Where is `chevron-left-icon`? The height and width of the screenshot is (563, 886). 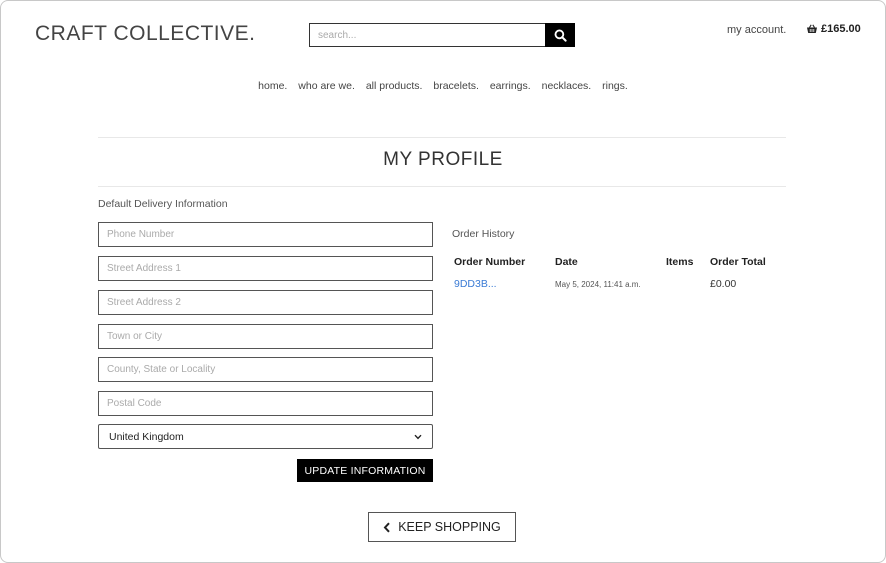 chevron-left-icon is located at coordinates (386, 527).